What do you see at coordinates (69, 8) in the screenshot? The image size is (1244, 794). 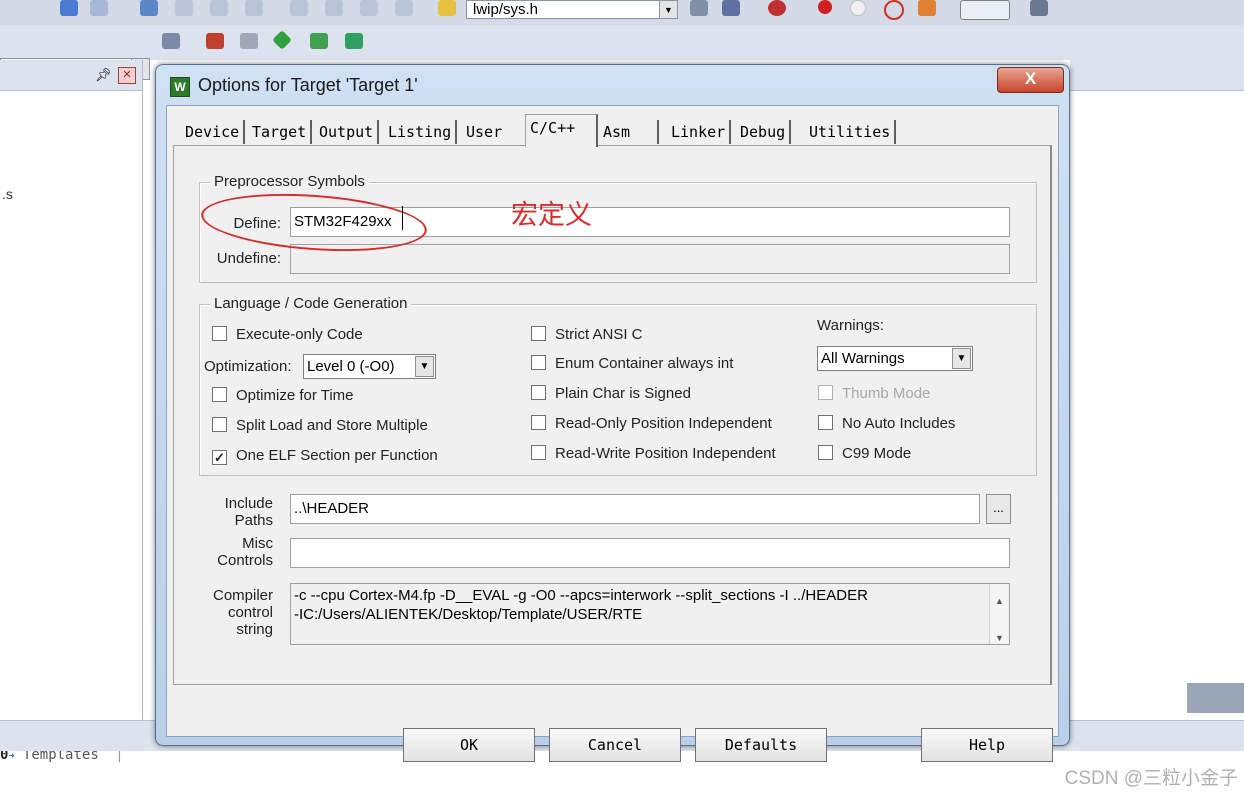 I see `back-icon` at bounding box center [69, 8].